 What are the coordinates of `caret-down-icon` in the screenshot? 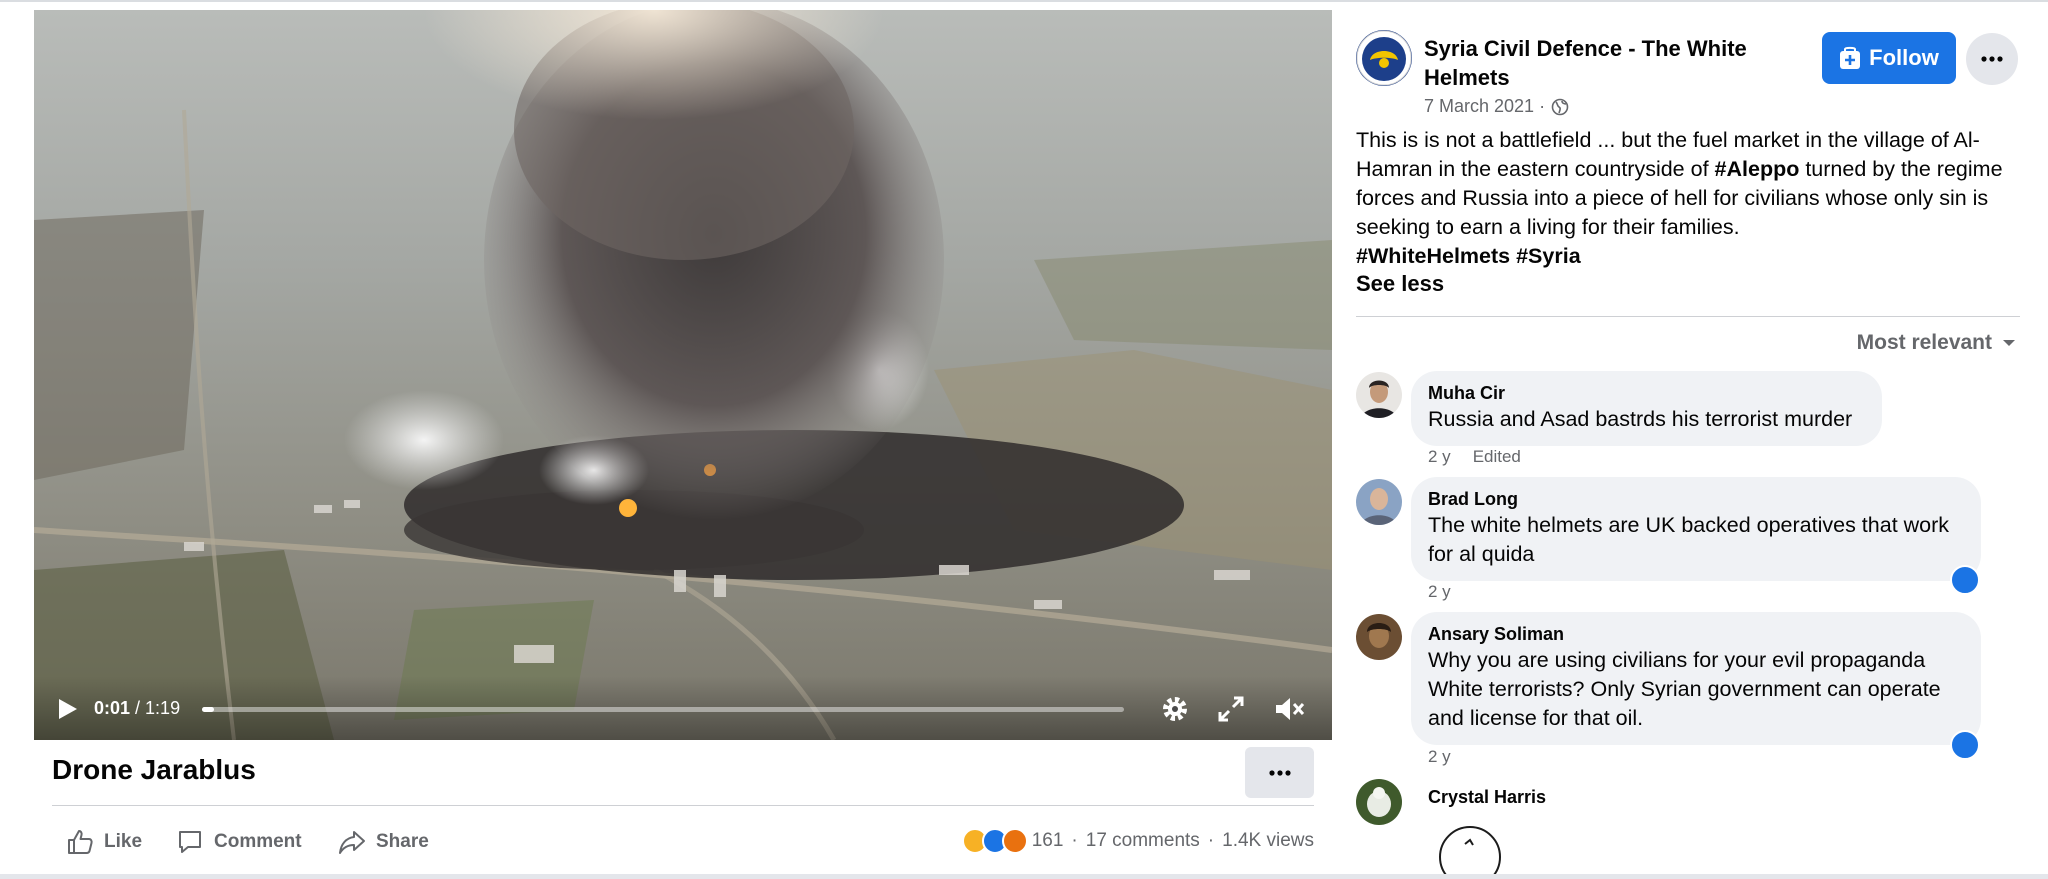 It's located at (2009, 343).